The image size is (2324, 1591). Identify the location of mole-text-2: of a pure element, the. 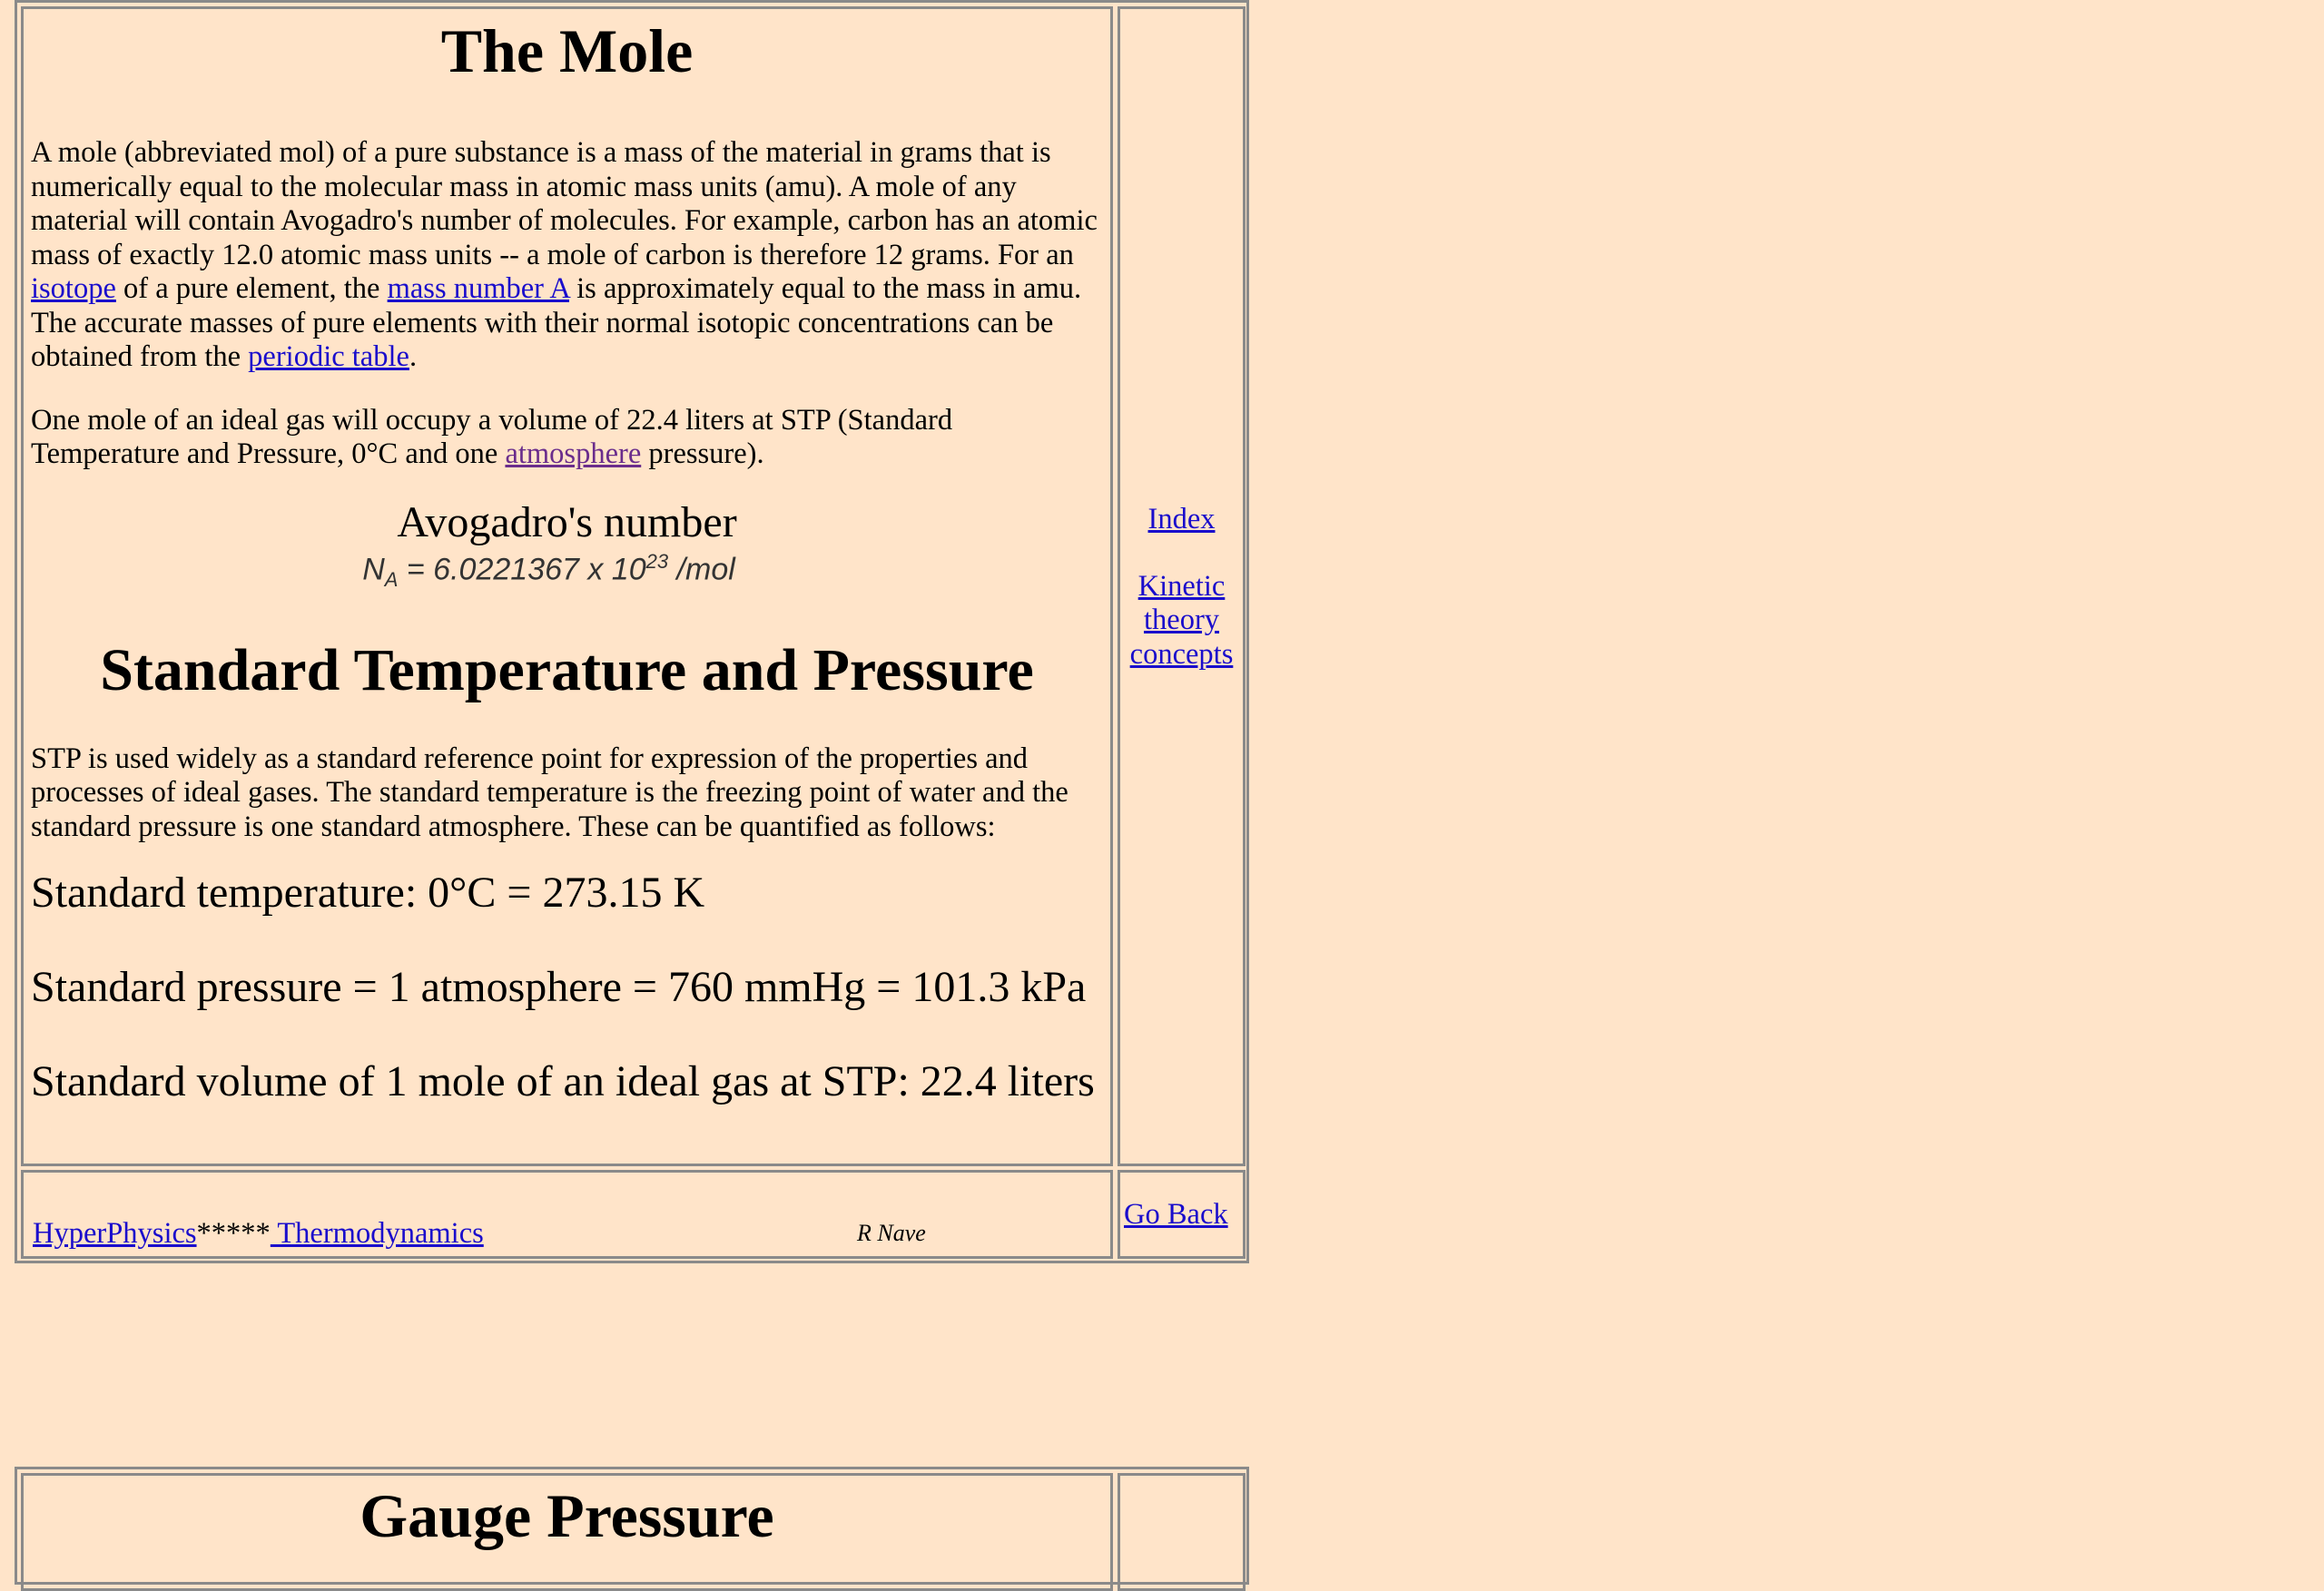
(251, 289).